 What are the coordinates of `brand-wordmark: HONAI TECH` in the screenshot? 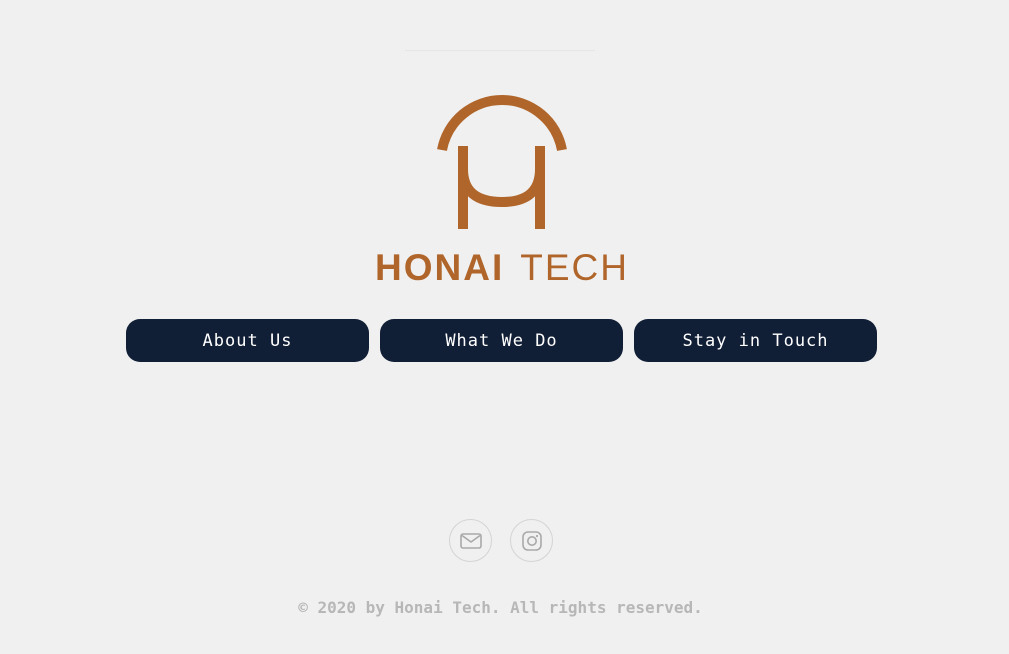 It's located at (502, 268).